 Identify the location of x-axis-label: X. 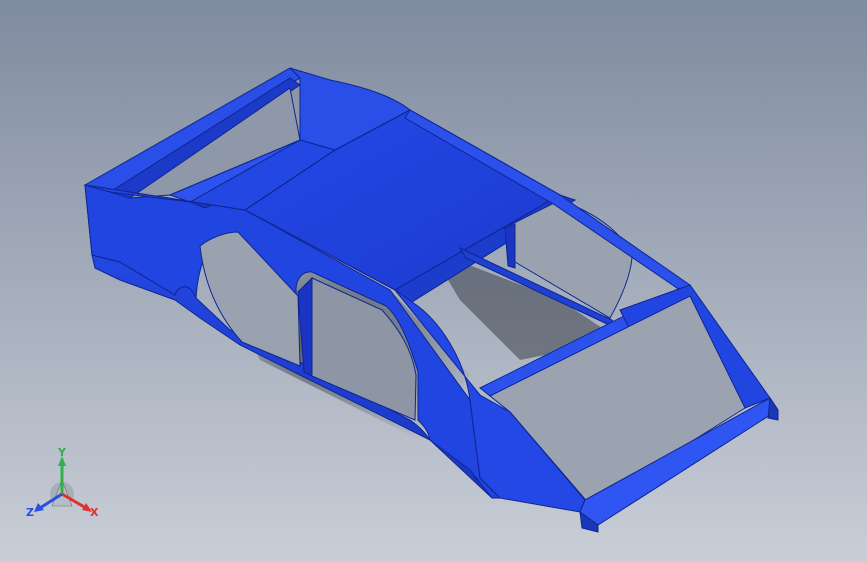
(94, 512).